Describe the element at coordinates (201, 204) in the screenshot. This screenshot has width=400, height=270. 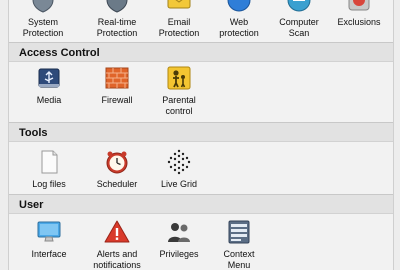
I see `section-title: User` at that location.